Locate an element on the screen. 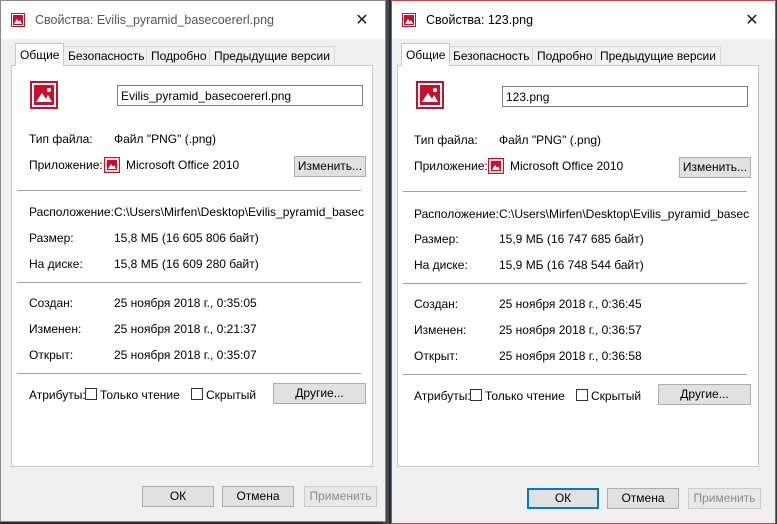 Image resolution: width=777 pixels, height=524 pixels. opened-value: 25 ноября 2018 г., 0:35:07 is located at coordinates (185, 355).